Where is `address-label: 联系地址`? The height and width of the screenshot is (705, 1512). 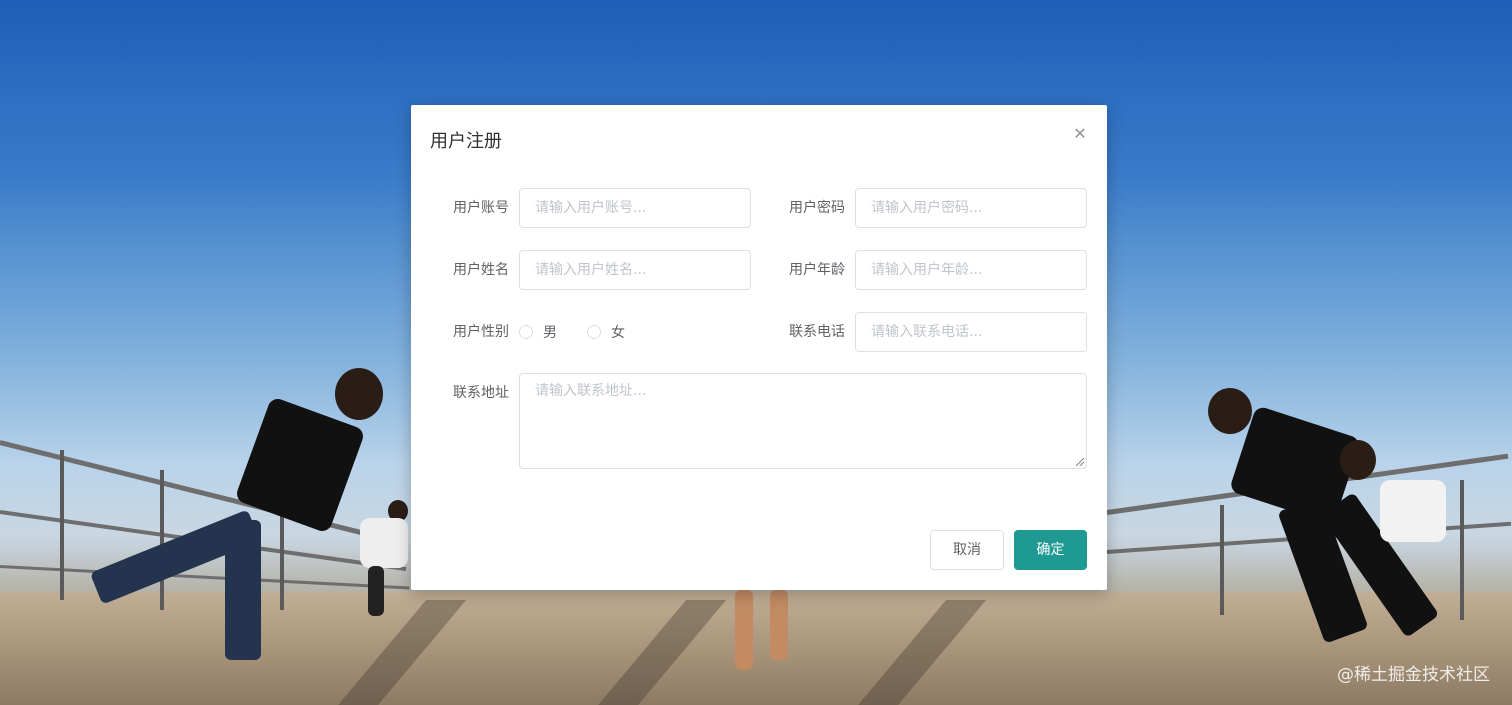 address-label: 联系地址 is located at coordinates (481, 393).